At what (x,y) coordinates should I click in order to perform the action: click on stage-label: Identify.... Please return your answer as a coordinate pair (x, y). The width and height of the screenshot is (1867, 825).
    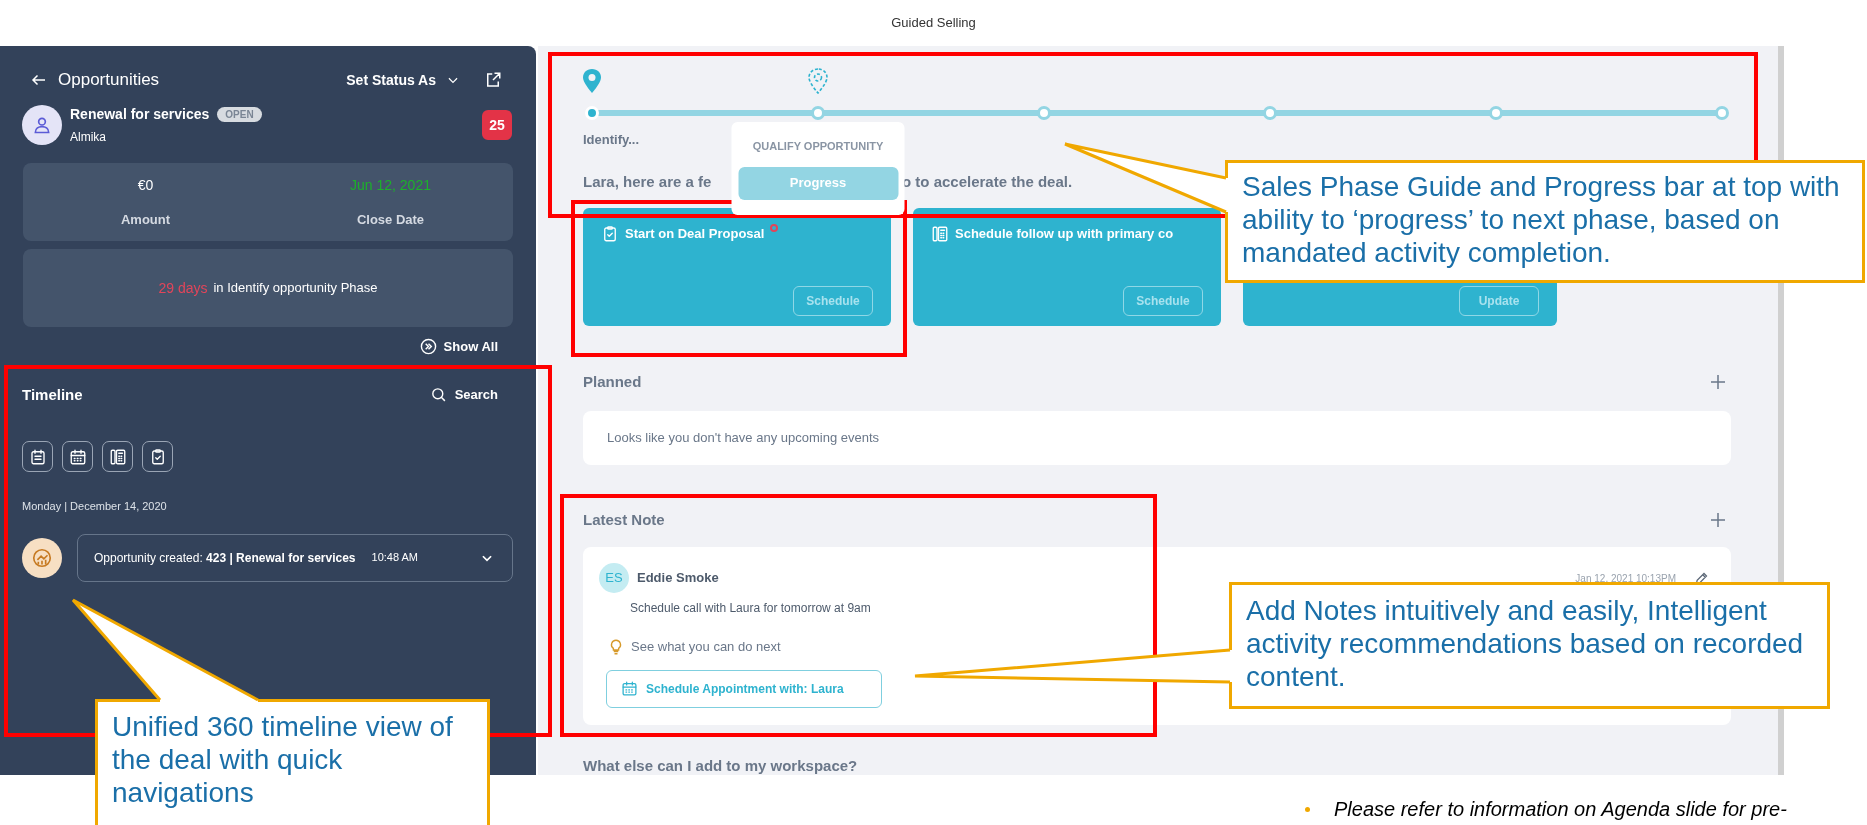
    Looking at the image, I should click on (611, 140).